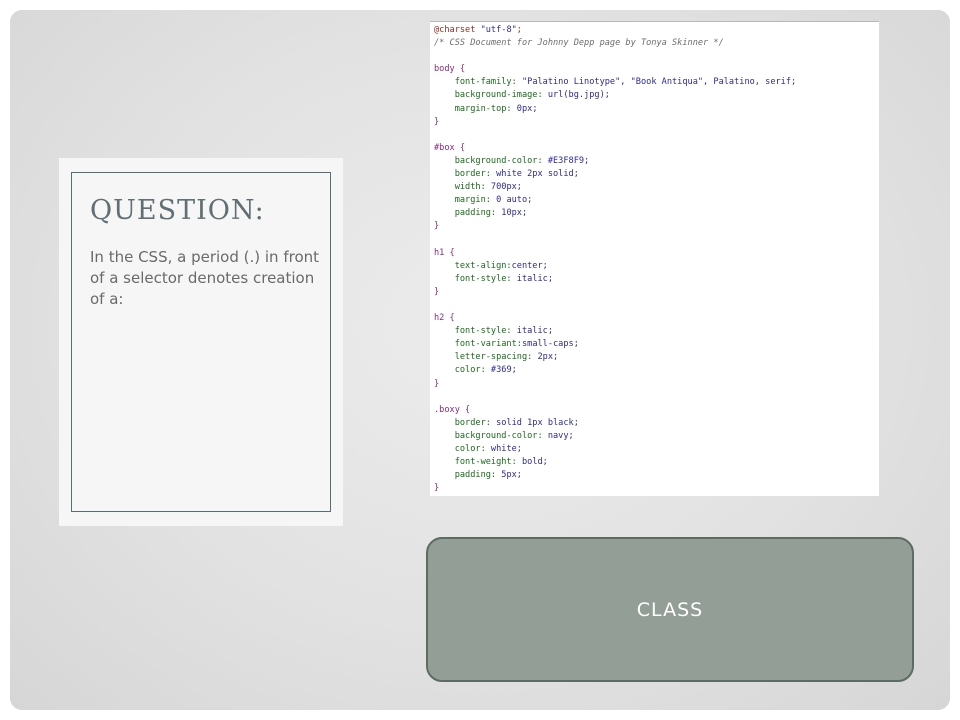 This screenshot has height=720, width=960. Describe the element at coordinates (615, 449) in the screenshot. I see `code-line: color: white;` at that location.